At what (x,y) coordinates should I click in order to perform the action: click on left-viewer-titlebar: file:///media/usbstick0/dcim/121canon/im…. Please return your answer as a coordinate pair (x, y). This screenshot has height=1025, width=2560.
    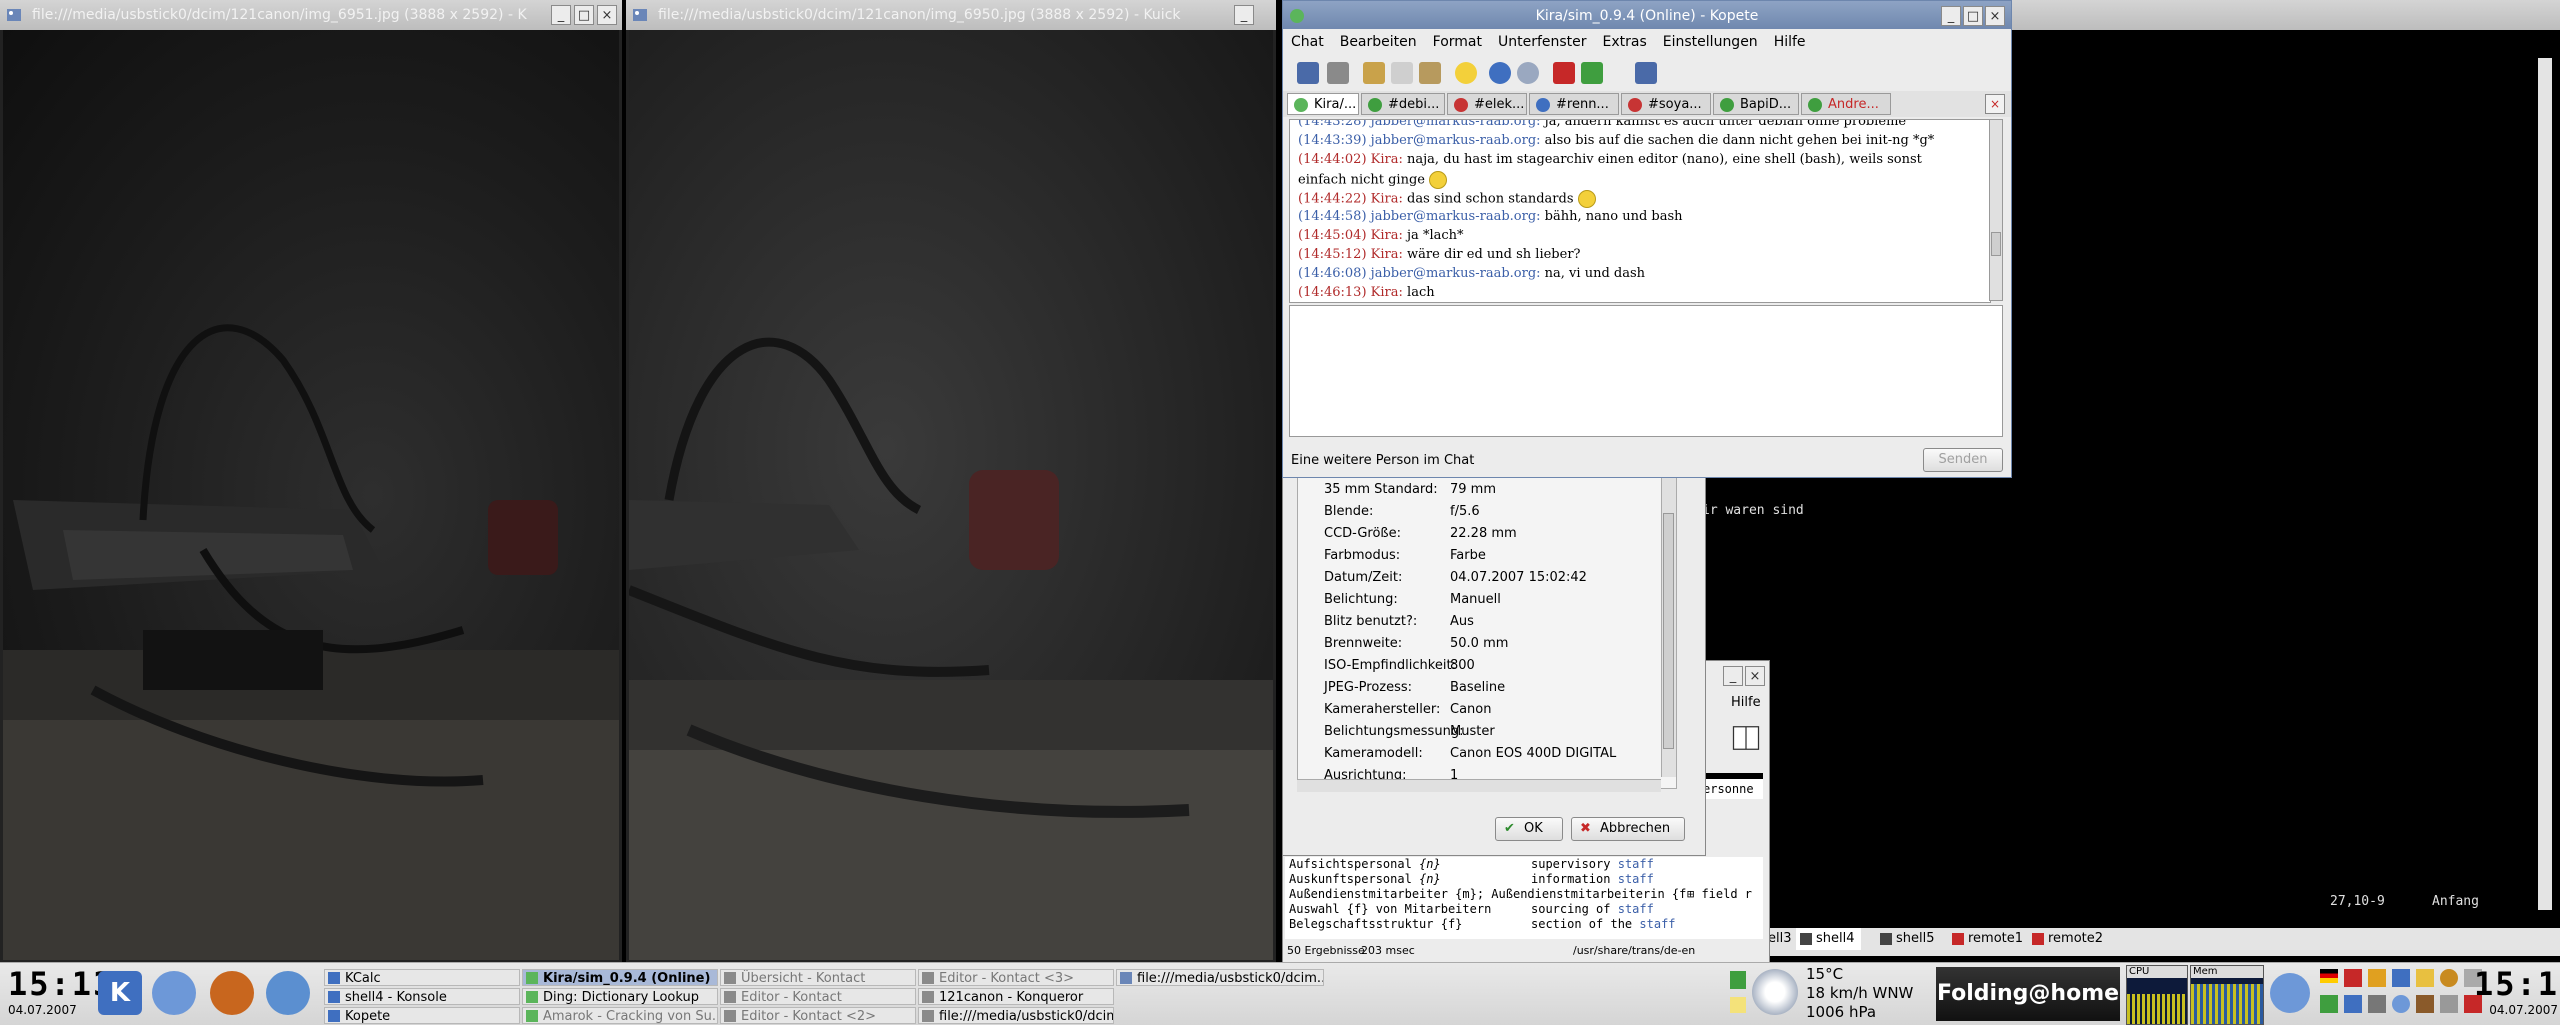
    Looking at the image, I should click on (311, 15).